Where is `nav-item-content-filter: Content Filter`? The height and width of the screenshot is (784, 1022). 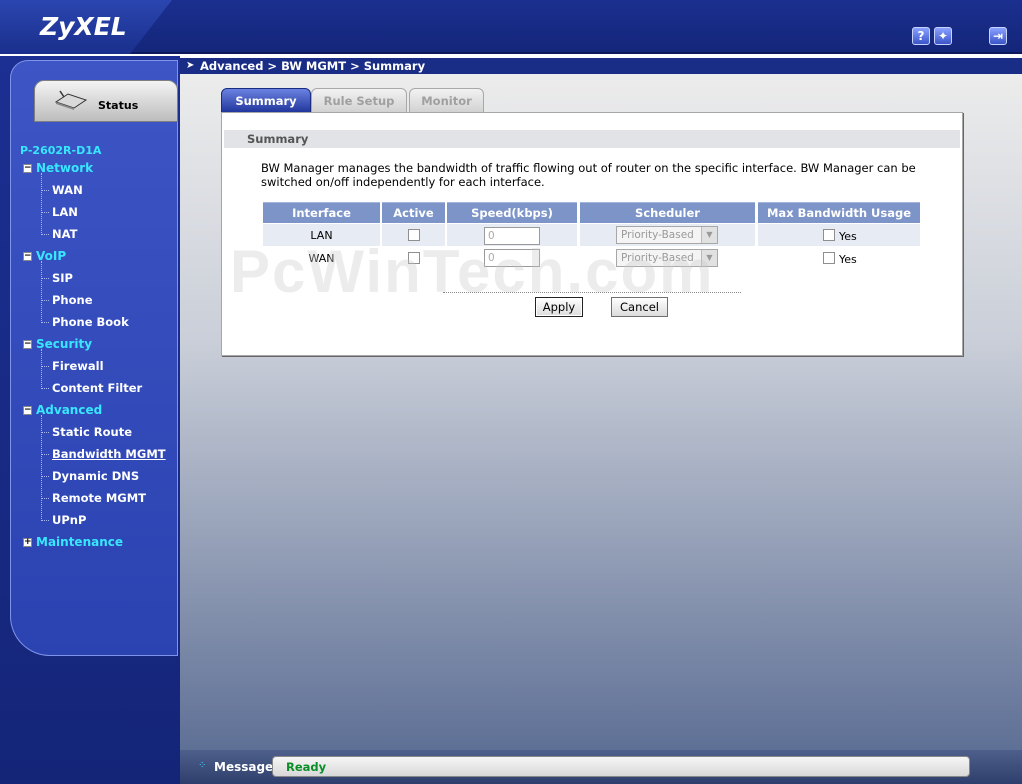 nav-item-content-filter: Content Filter is located at coordinates (97, 388).